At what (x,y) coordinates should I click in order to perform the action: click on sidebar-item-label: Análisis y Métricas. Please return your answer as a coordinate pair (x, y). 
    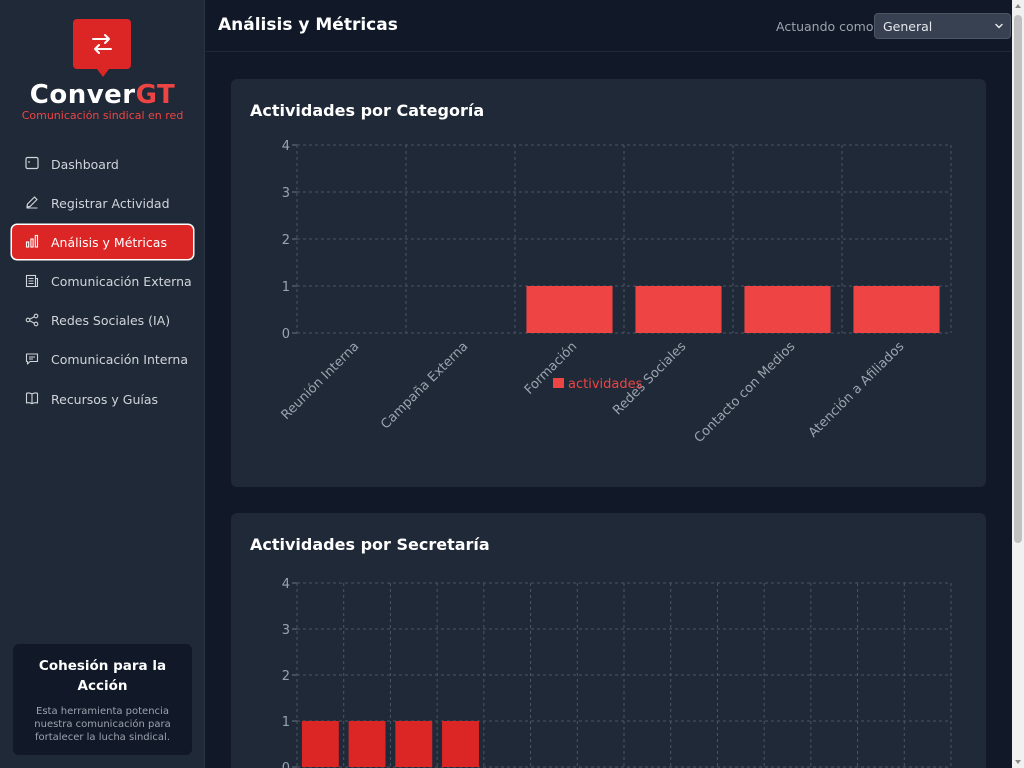
    Looking at the image, I should click on (109, 242).